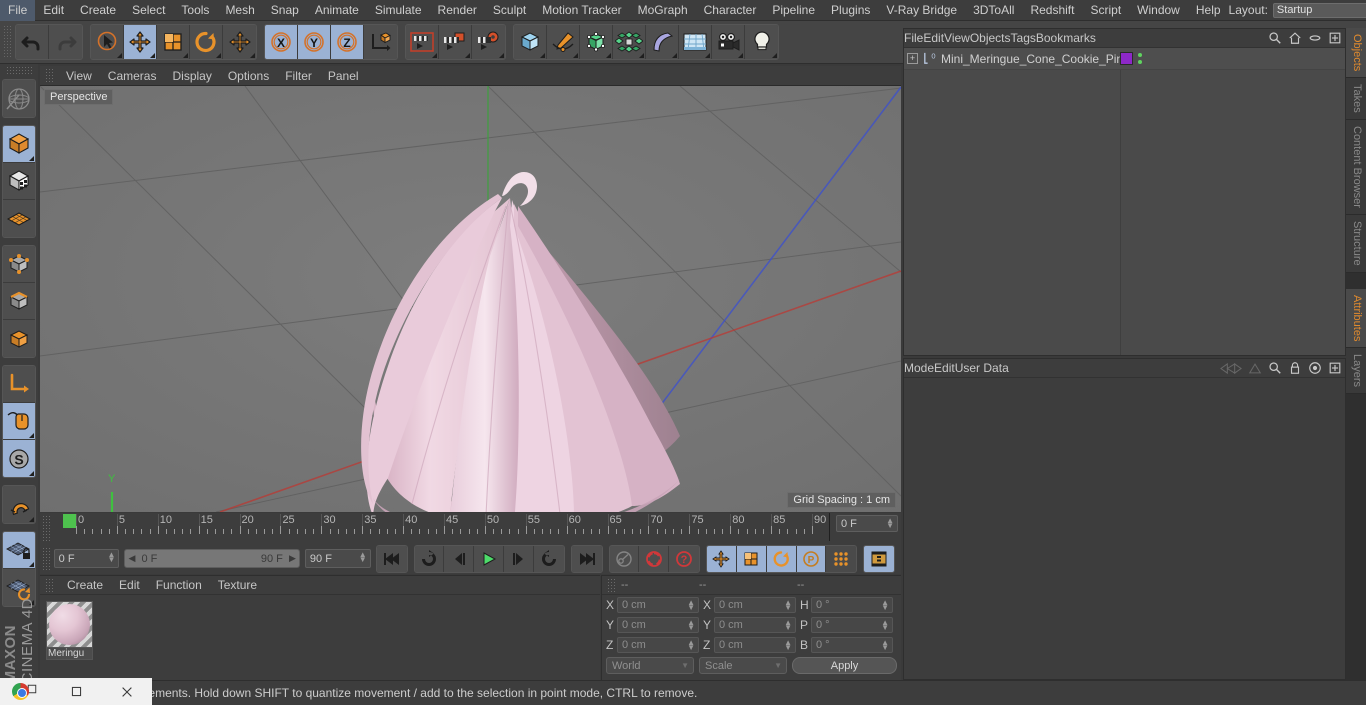 This screenshot has width=1366, height=705. I want to click on coord-field-rotation-h: 0 ° ▲ ▼, so click(852, 605).